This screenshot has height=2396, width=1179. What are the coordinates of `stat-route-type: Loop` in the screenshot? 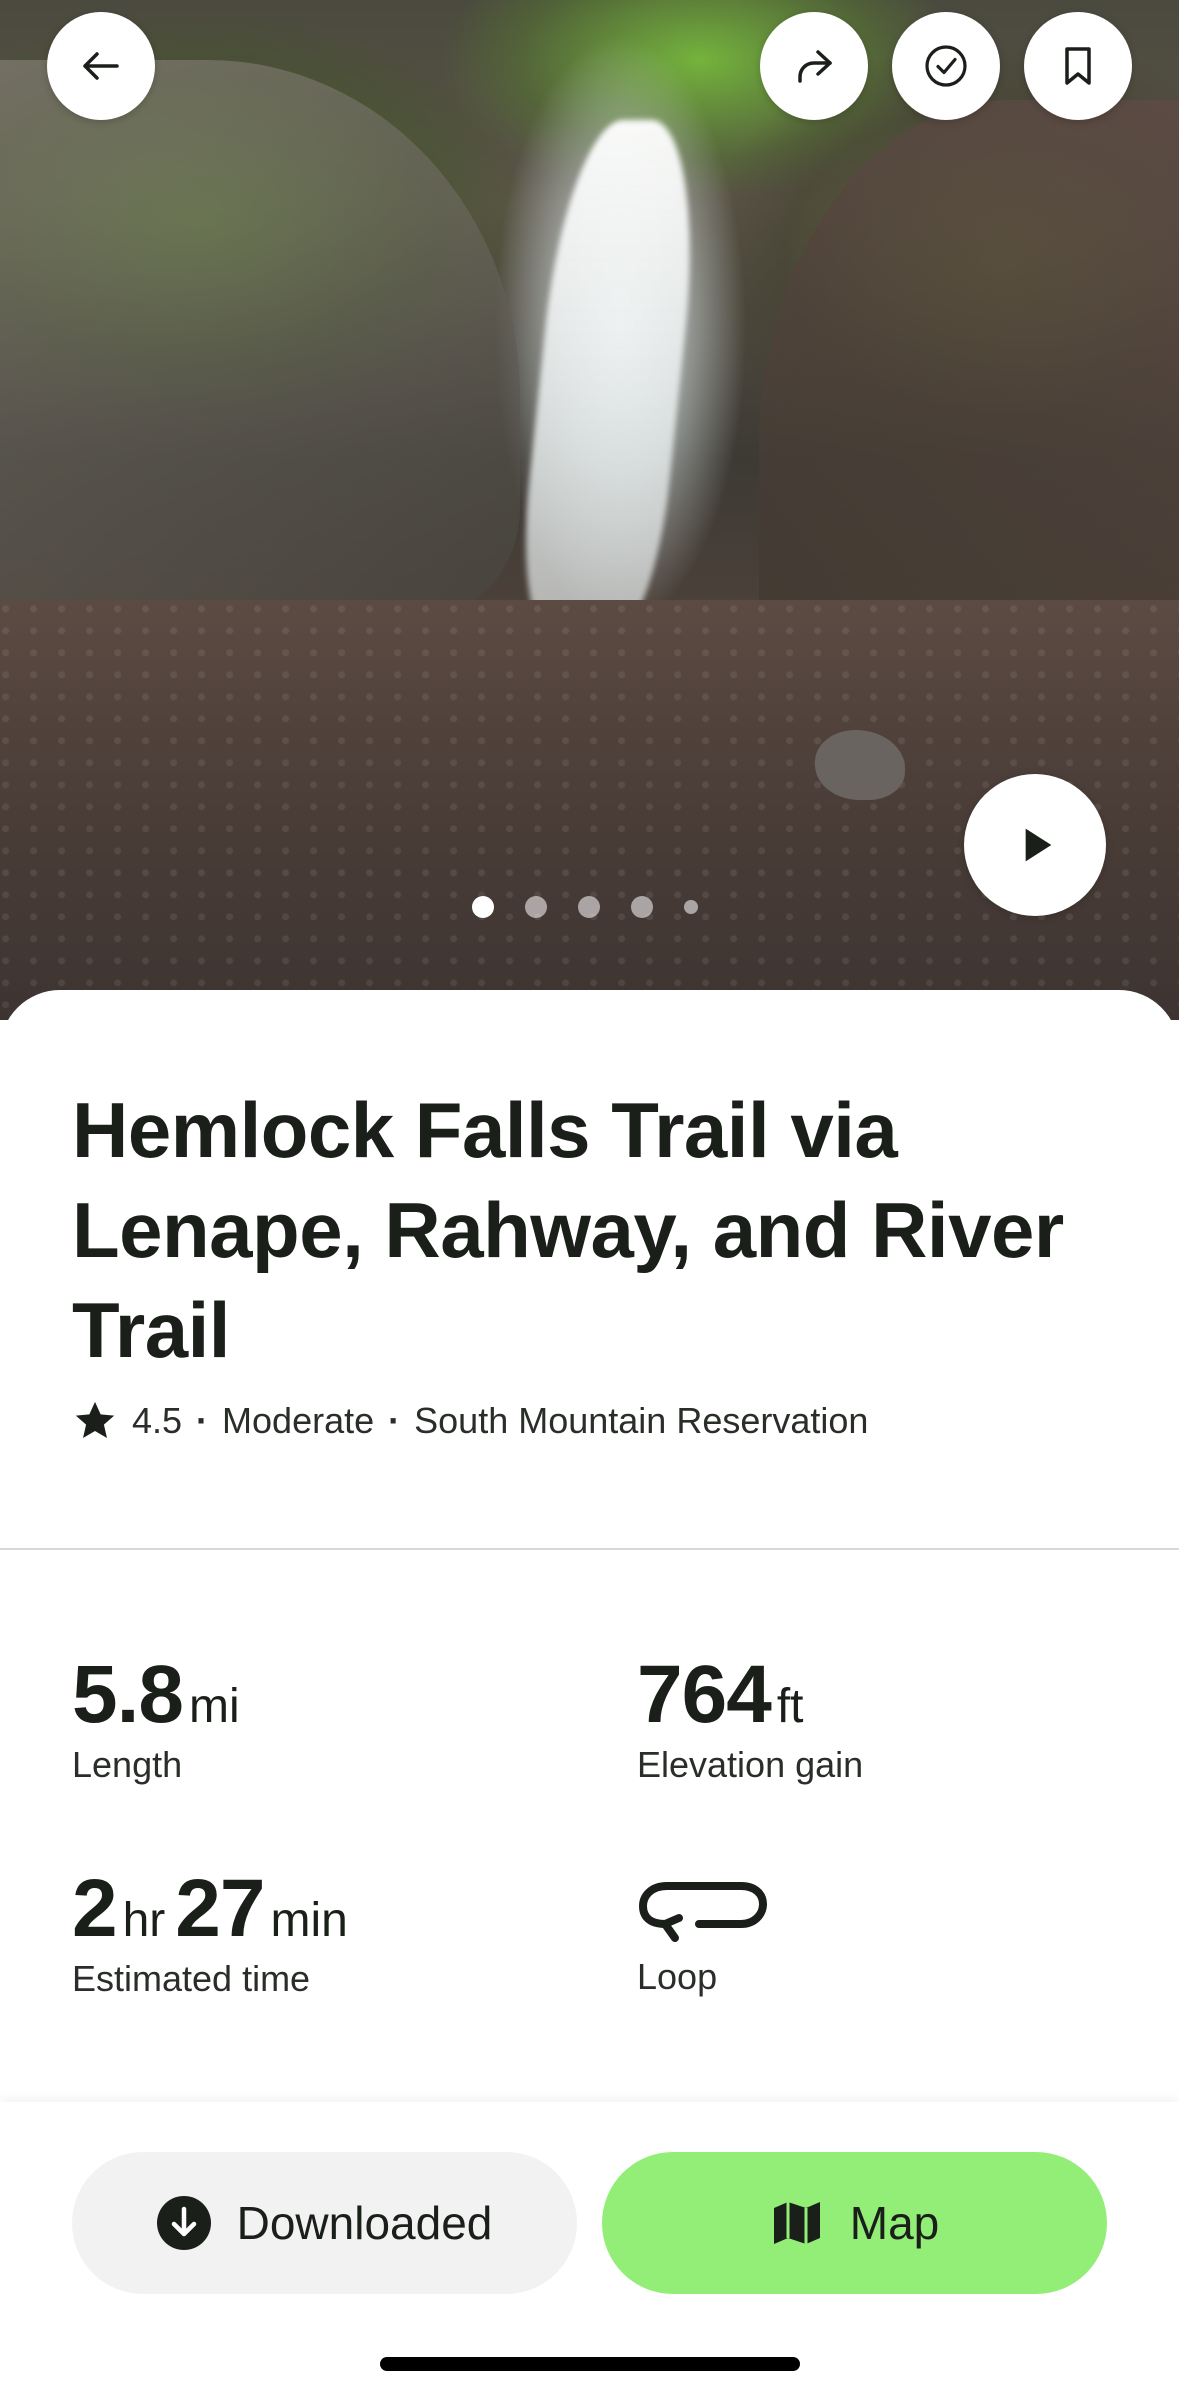 It's located at (703, 1930).